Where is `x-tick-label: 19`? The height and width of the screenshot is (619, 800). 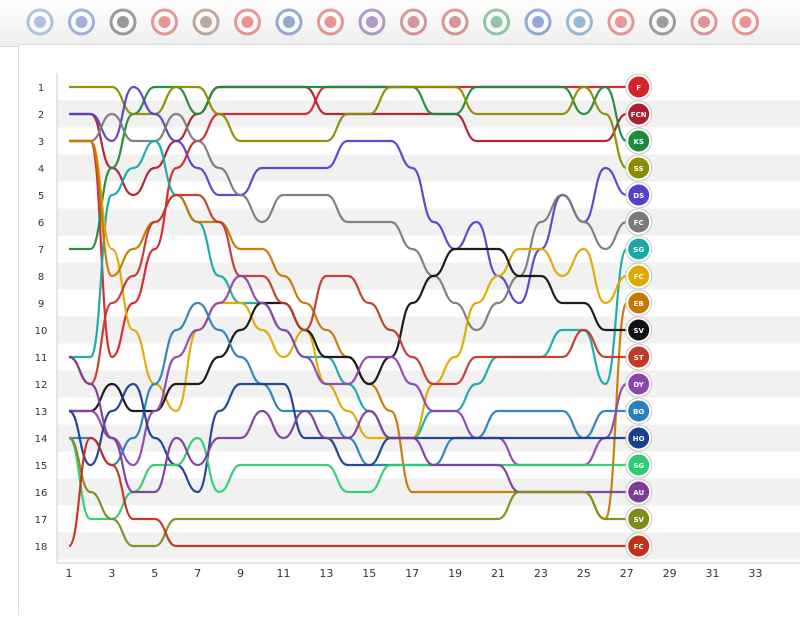
x-tick-label: 19 is located at coordinates (455, 573).